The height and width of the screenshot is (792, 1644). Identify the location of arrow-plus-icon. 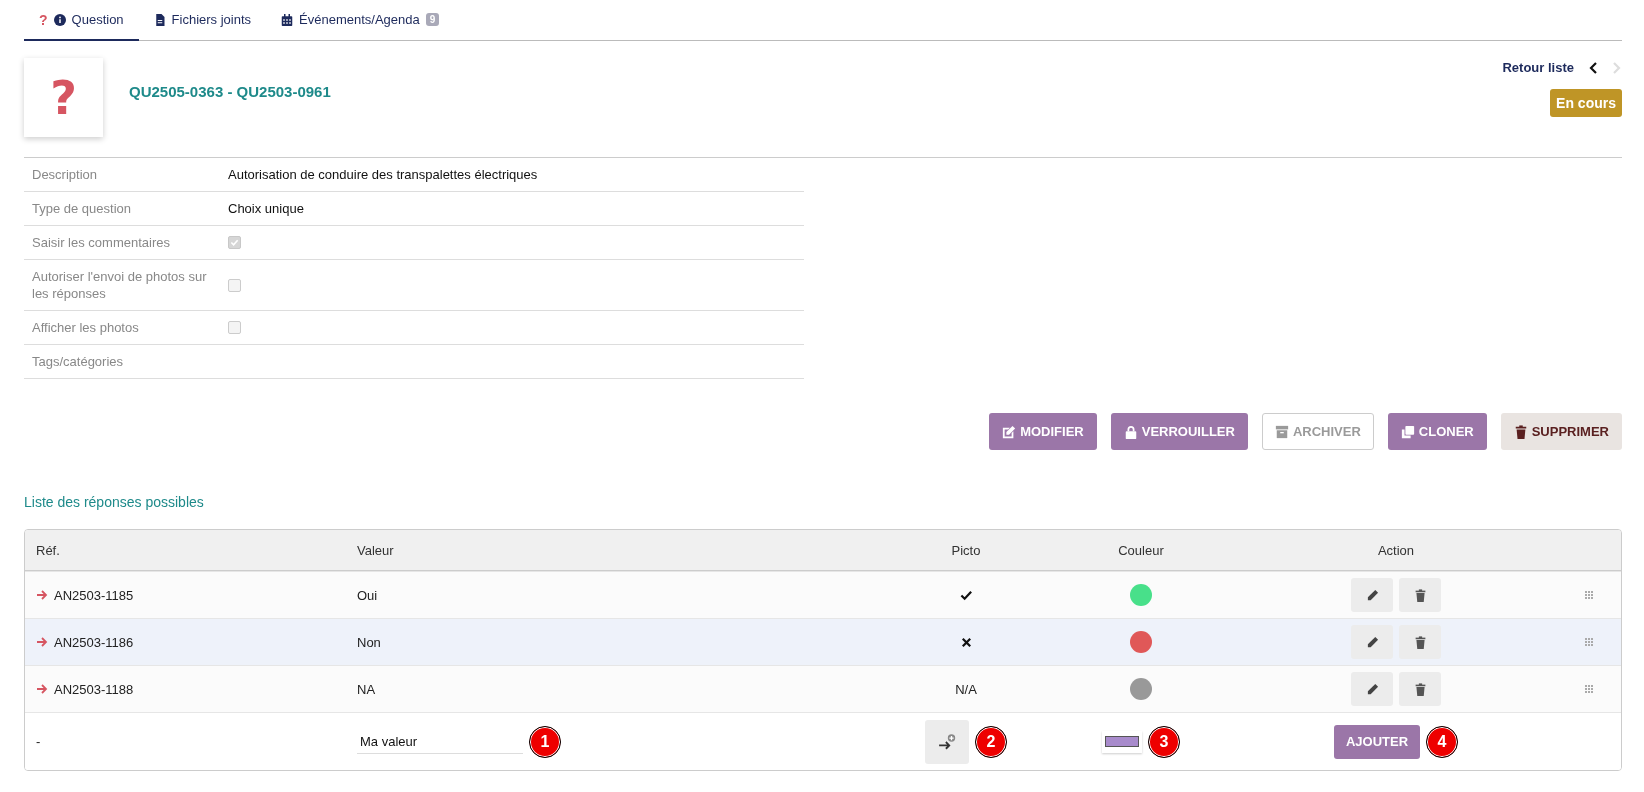
(947, 741).